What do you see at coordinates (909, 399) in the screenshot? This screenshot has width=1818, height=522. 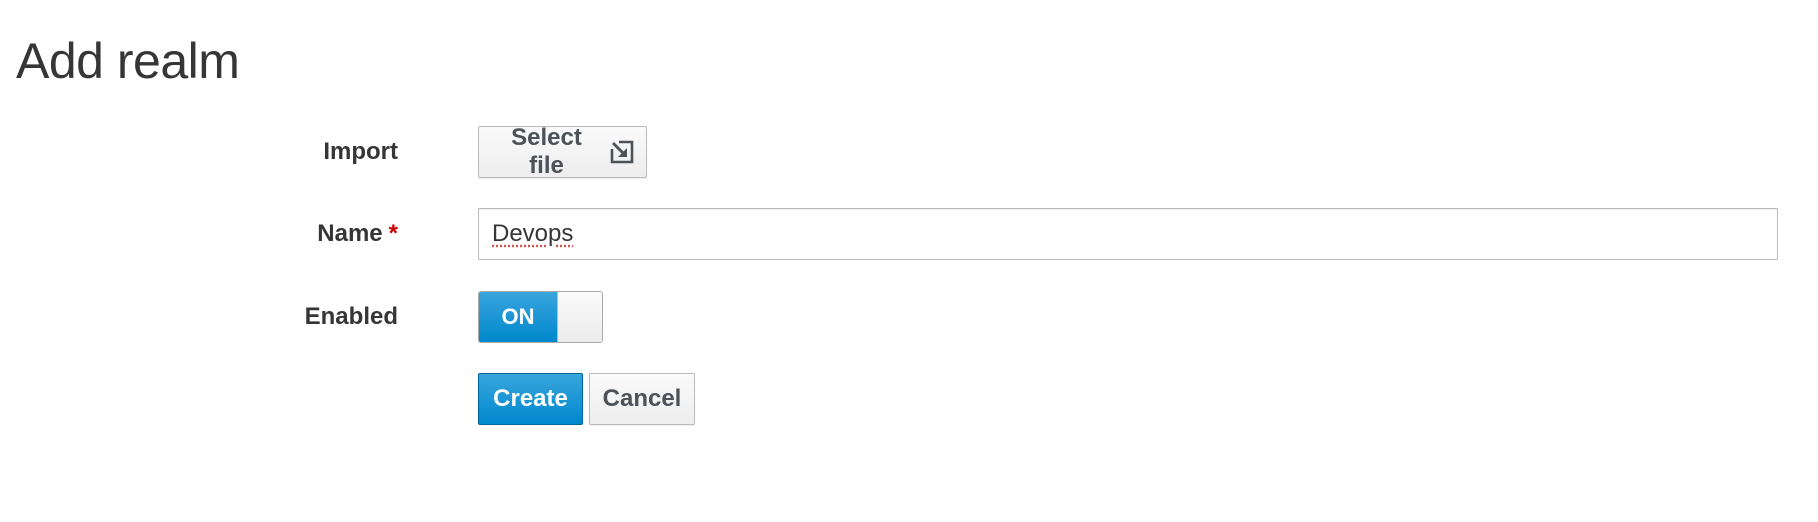 I see `actions-row: Create Cancel` at bounding box center [909, 399].